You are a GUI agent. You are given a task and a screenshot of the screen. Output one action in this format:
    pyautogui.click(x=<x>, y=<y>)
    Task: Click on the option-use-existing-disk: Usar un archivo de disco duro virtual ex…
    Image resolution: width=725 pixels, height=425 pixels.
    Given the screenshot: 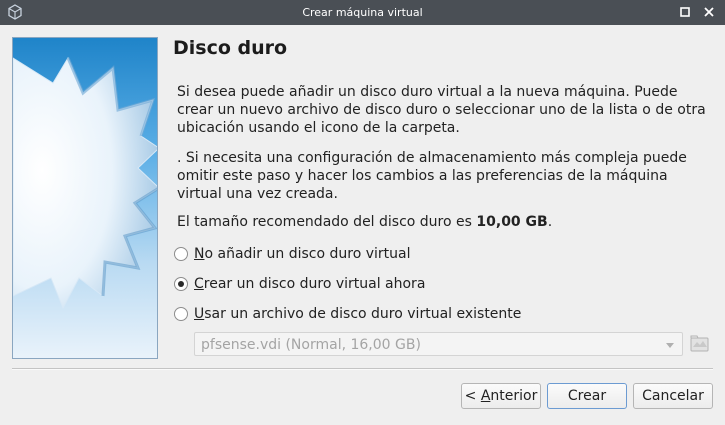 What is the action you would take?
    pyautogui.click(x=347, y=314)
    